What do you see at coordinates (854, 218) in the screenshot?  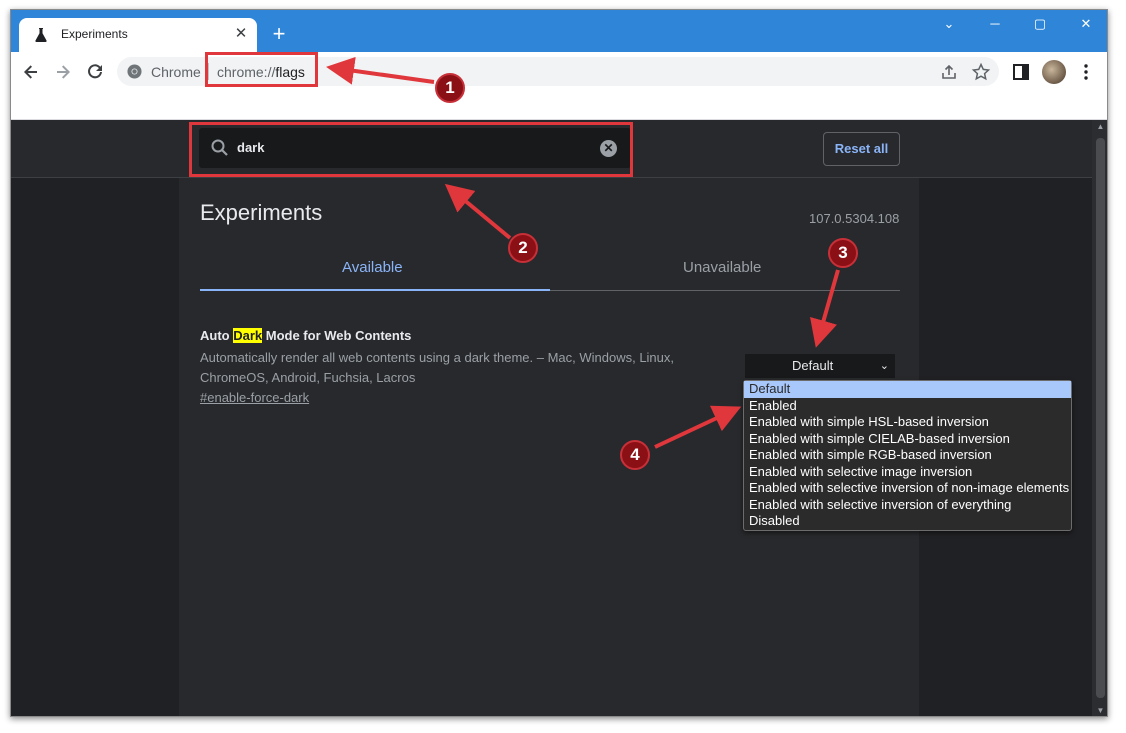 I see `version-label: 107.0.5304.108` at bounding box center [854, 218].